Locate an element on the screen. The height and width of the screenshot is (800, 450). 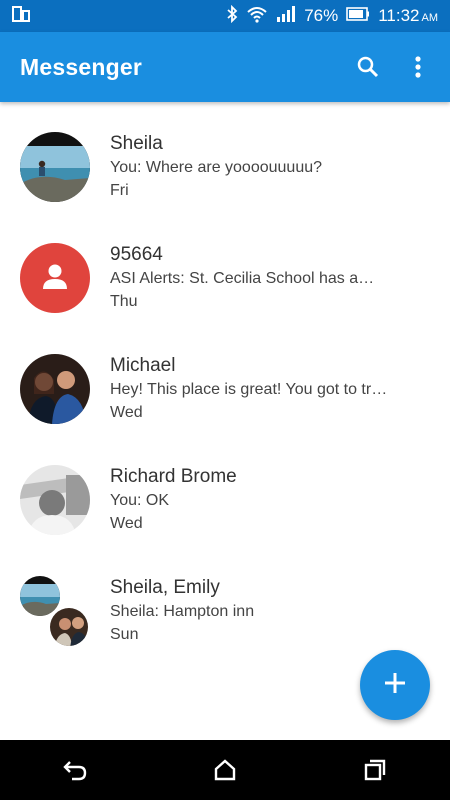
search-icon is located at coordinates (368, 67).